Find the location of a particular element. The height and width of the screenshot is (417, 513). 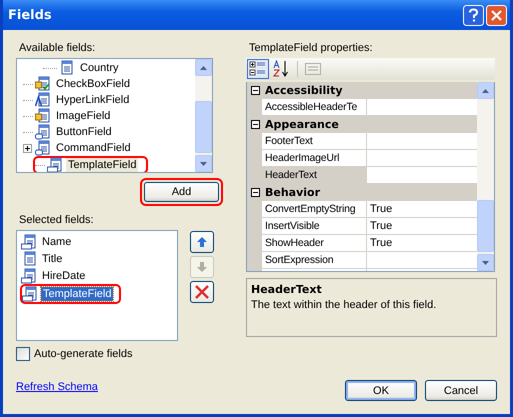

list-item: TemplateField is located at coordinates (77, 294).